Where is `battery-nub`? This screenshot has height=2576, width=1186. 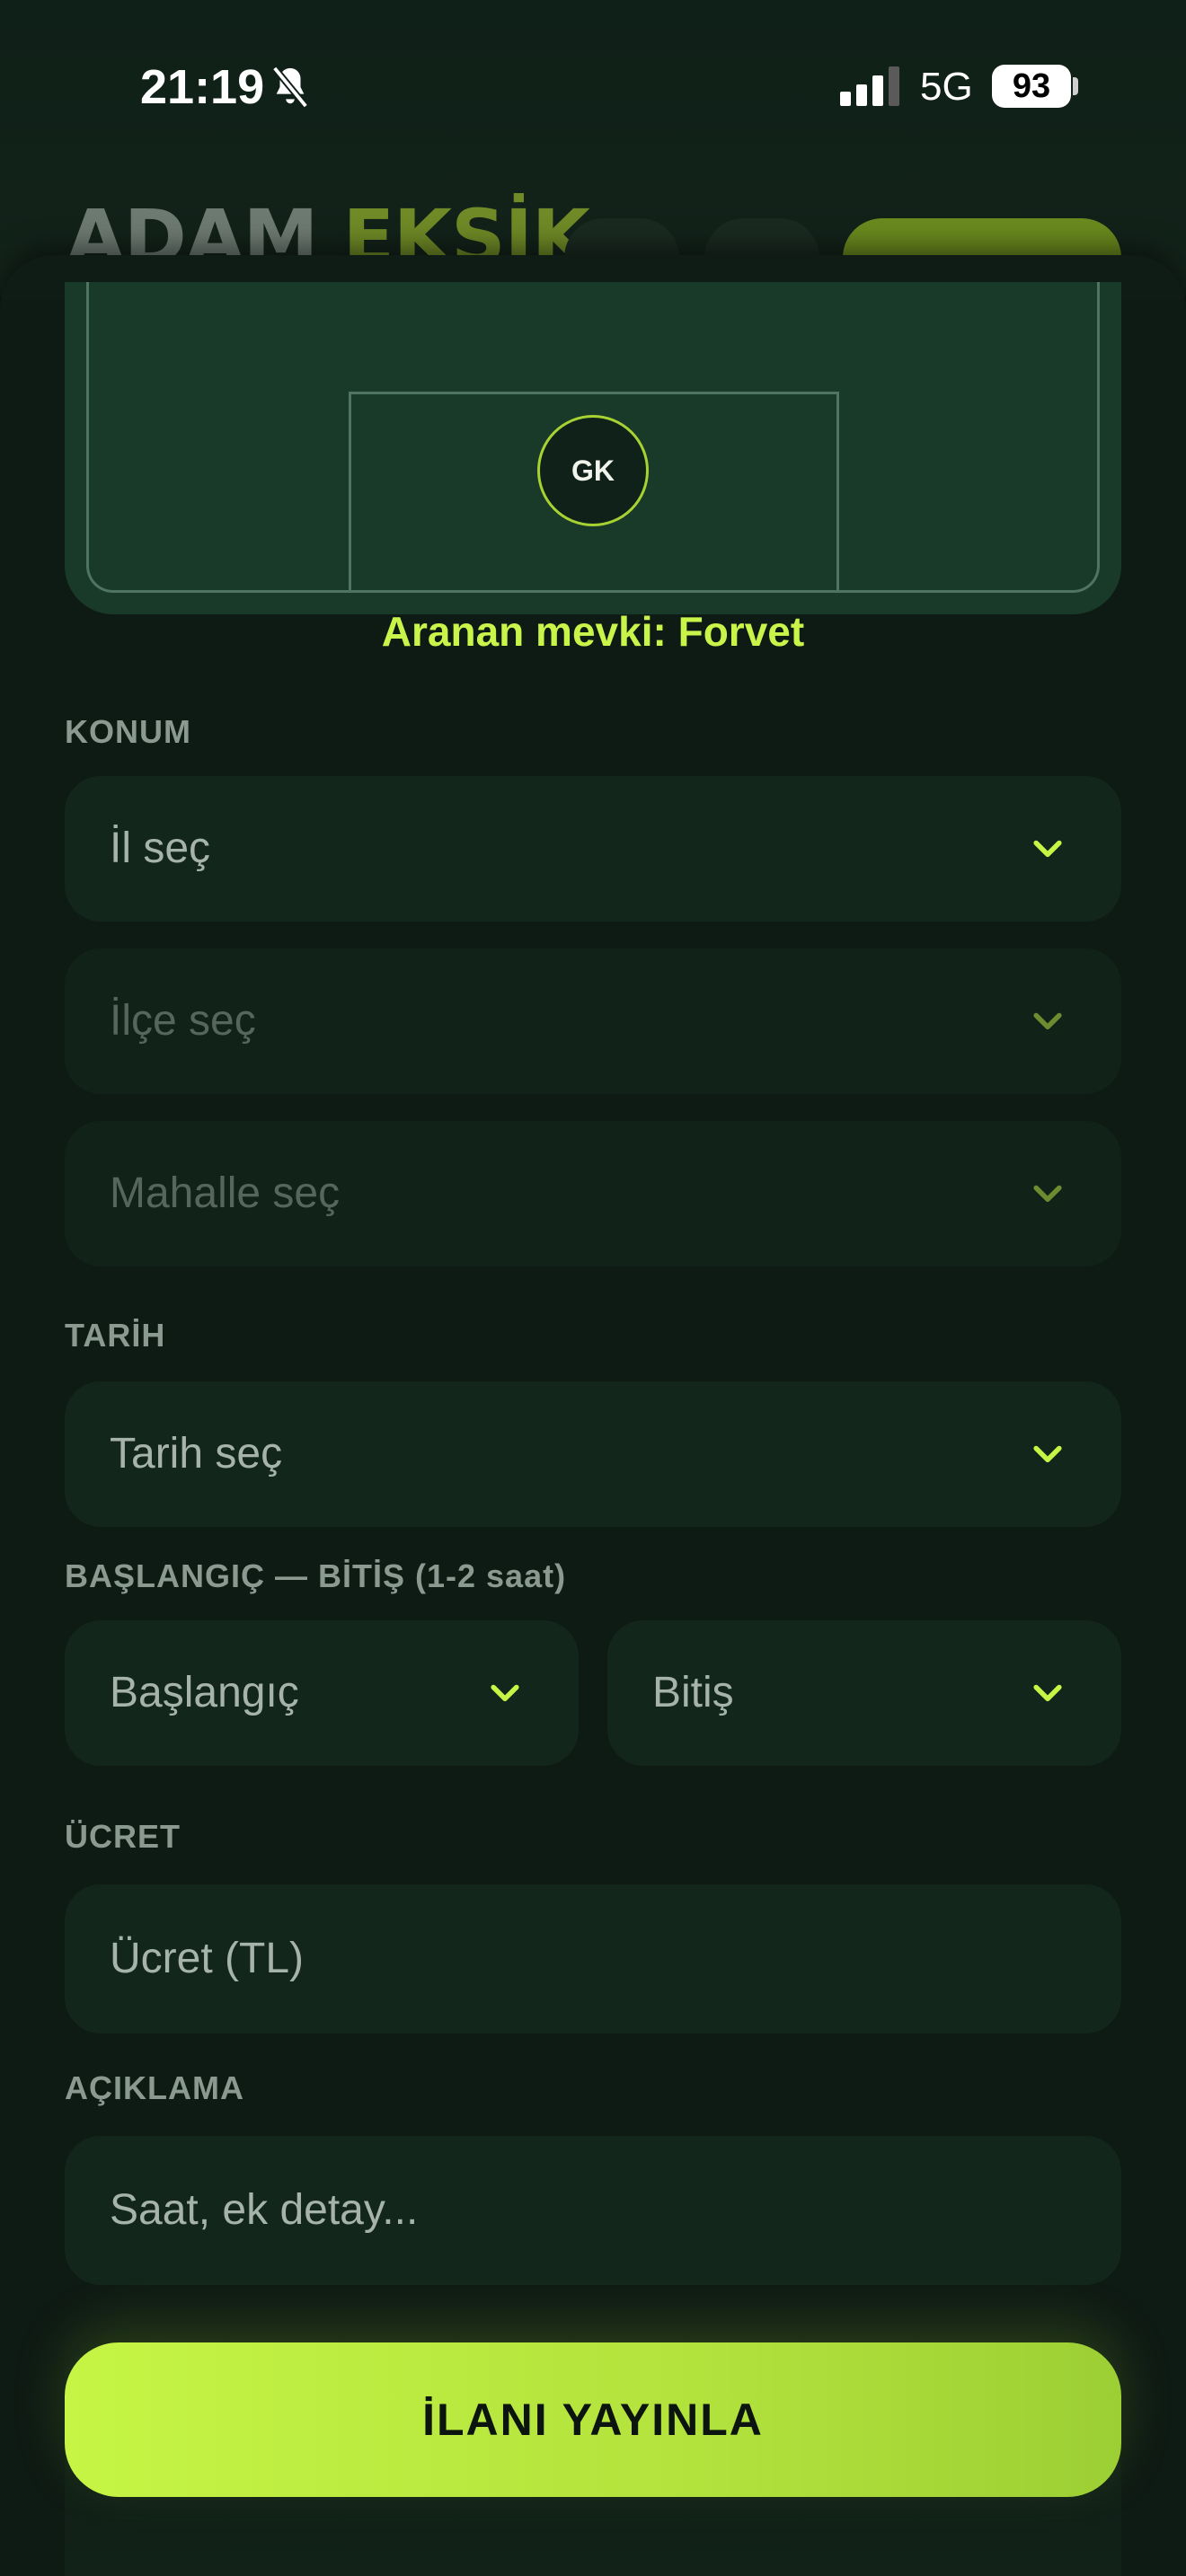 battery-nub is located at coordinates (1075, 86).